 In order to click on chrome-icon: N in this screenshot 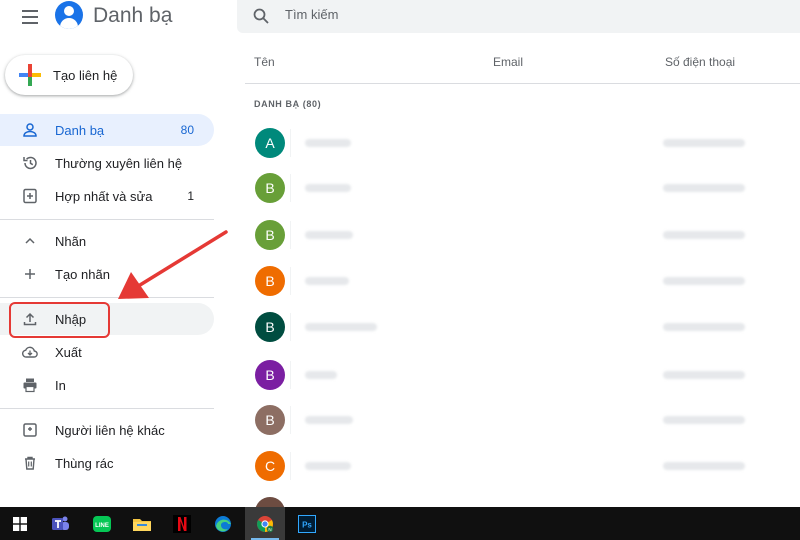, I will do `click(265, 523)`.